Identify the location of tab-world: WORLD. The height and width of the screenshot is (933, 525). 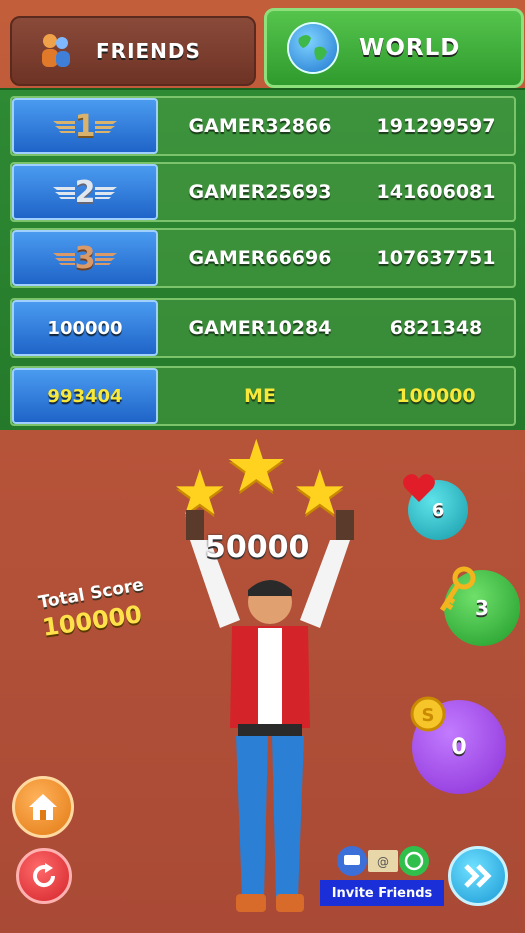
(394, 48).